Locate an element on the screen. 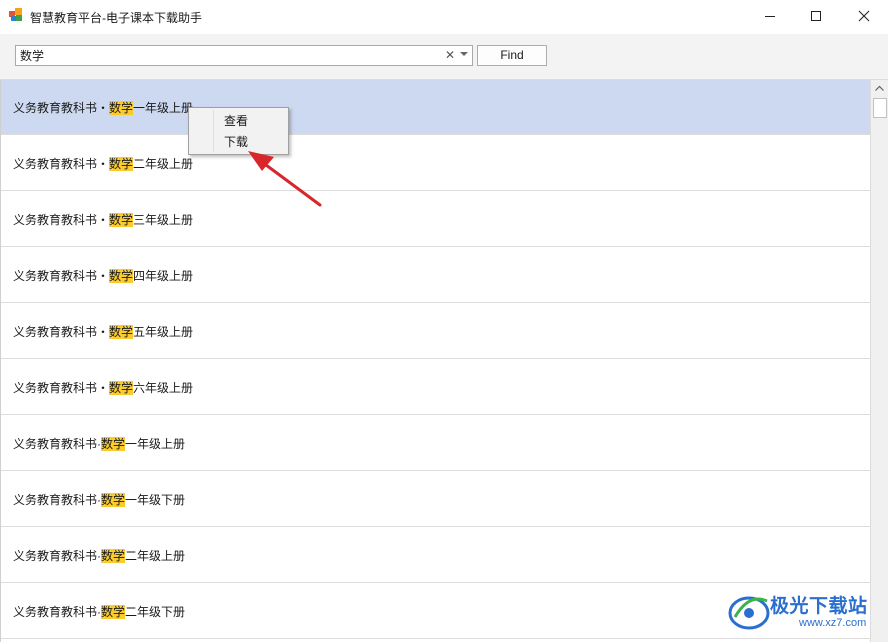  list-item: 义务教育教科书·数学一年级上册 is located at coordinates (435, 443).